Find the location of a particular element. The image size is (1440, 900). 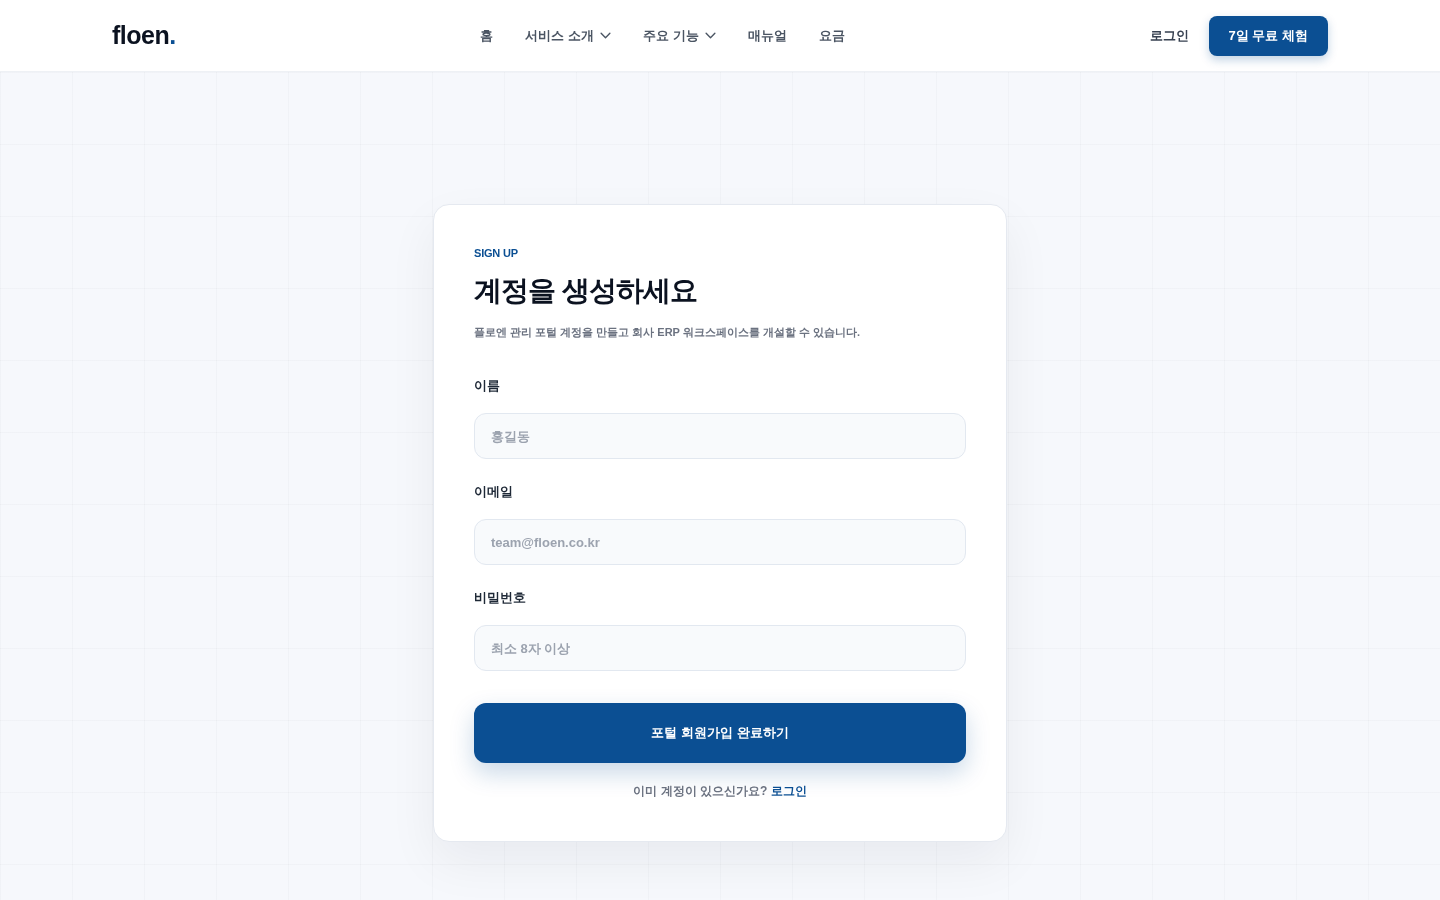

page-heading: 계정을 생성하세요 is located at coordinates (586, 291).